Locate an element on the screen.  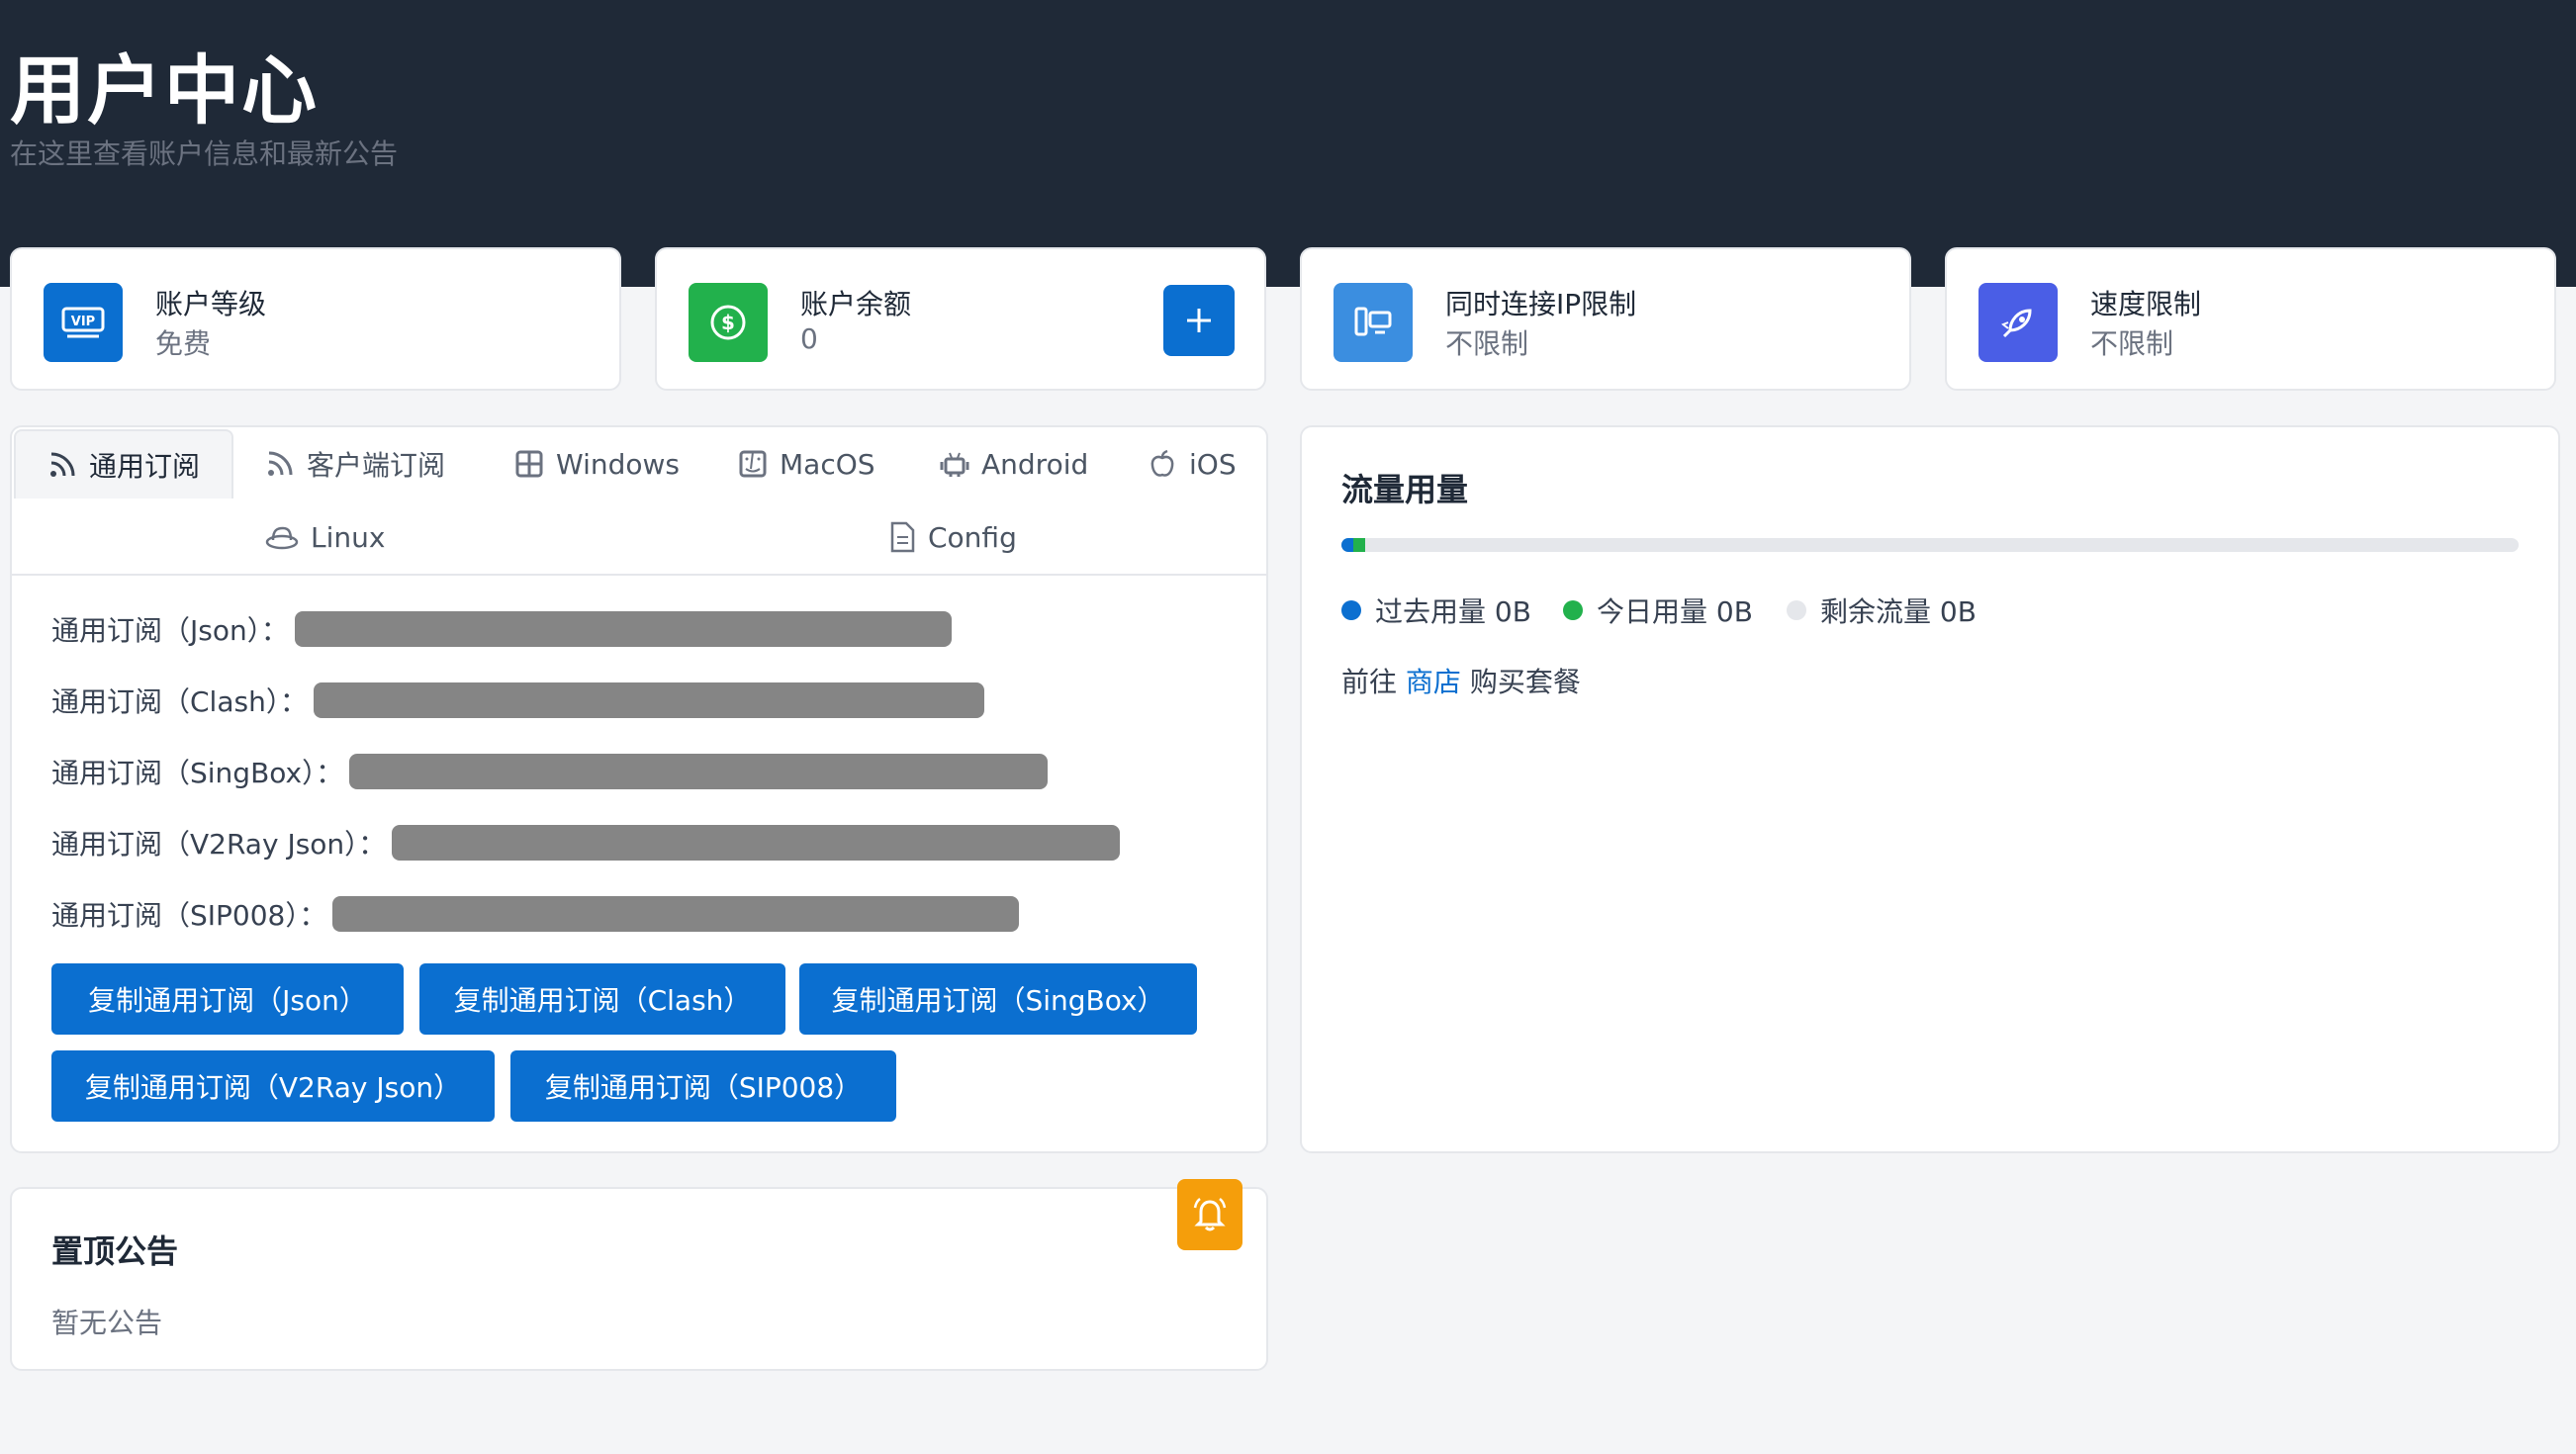
rocket-icon is located at coordinates (2018, 322).